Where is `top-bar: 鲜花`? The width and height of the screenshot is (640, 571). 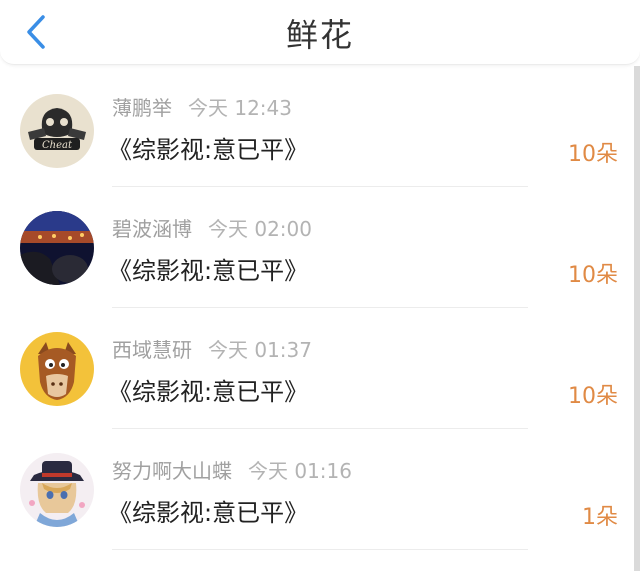 top-bar: 鲜花 is located at coordinates (320, 32).